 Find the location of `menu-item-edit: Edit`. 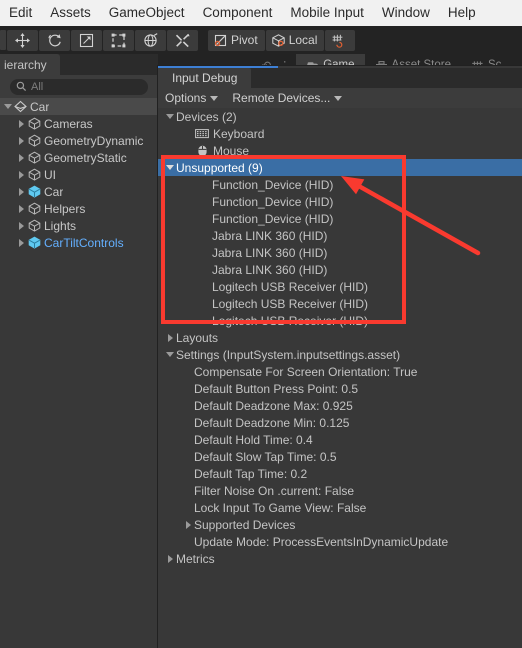

menu-item-edit: Edit is located at coordinates (20, 13).